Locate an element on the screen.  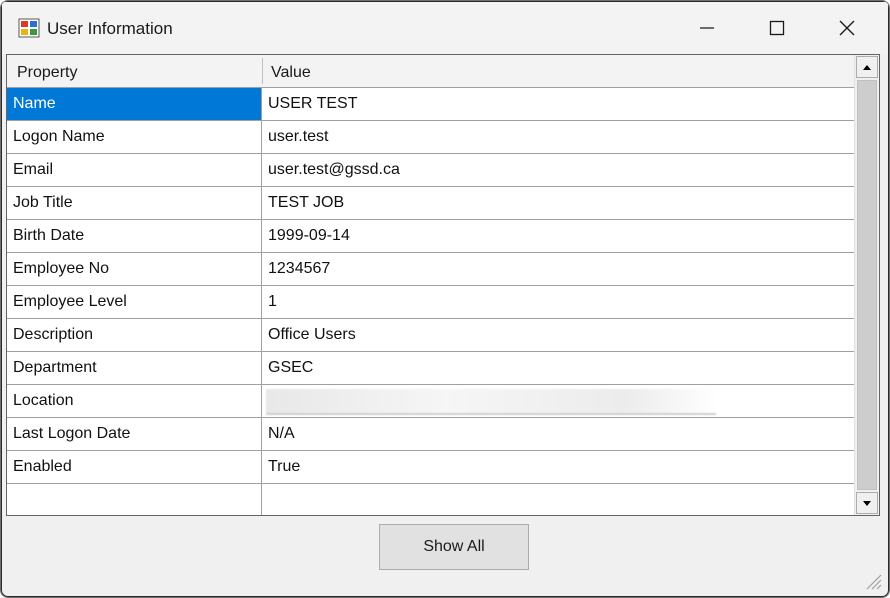
arrow-up-icon is located at coordinates (867, 67).